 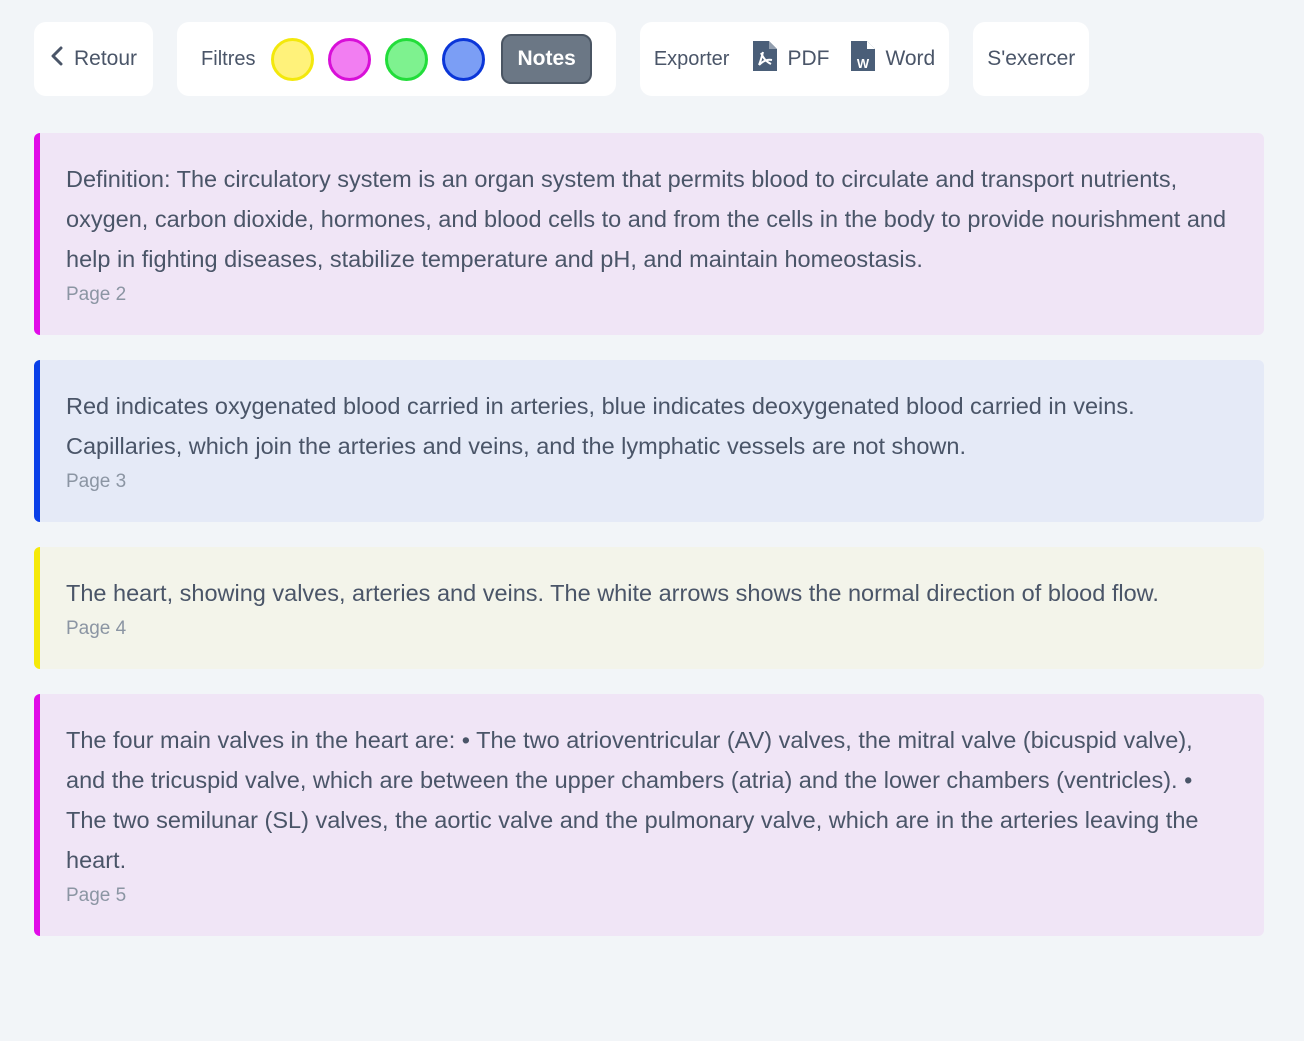 What do you see at coordinates (808, 58) in the screenshot?
I see `pdf-label: PDF` at bounding box center [808, 58].